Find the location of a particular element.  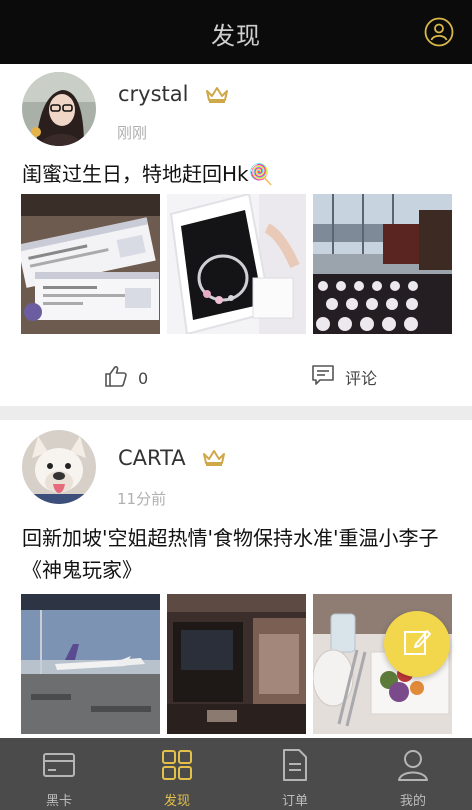

edit-icon is located at coordinates (417, 644).